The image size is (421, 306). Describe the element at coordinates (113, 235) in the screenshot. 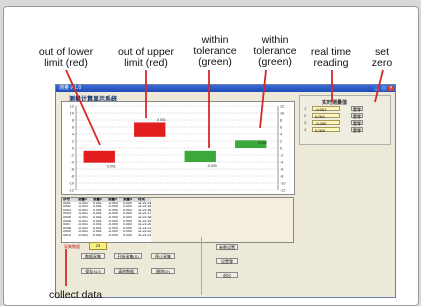

I see `table-cell: -0.000` at that location.